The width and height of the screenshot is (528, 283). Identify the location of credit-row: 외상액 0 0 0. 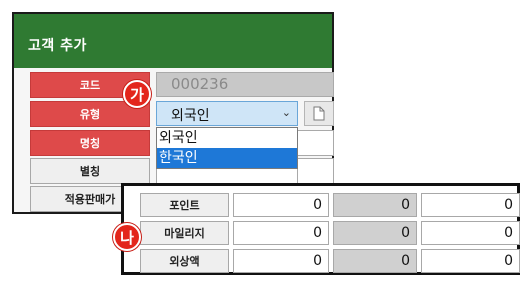
(330, 261).